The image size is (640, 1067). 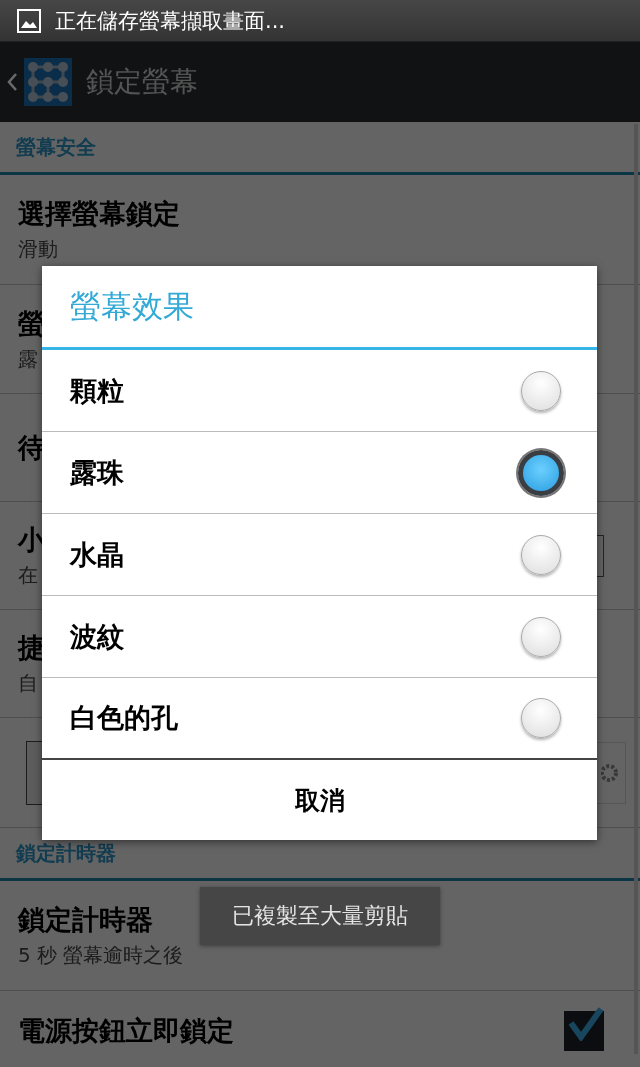 I want to click on setting-title: 螢, so click(x=31, y=323).